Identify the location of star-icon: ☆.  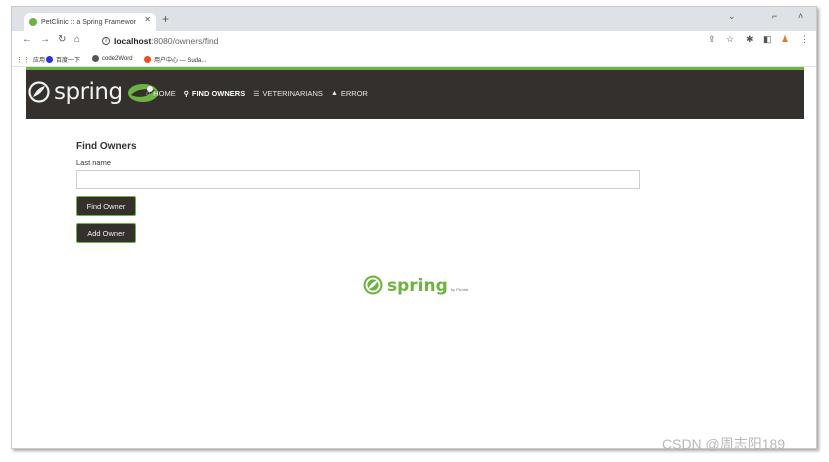
(730, 39).